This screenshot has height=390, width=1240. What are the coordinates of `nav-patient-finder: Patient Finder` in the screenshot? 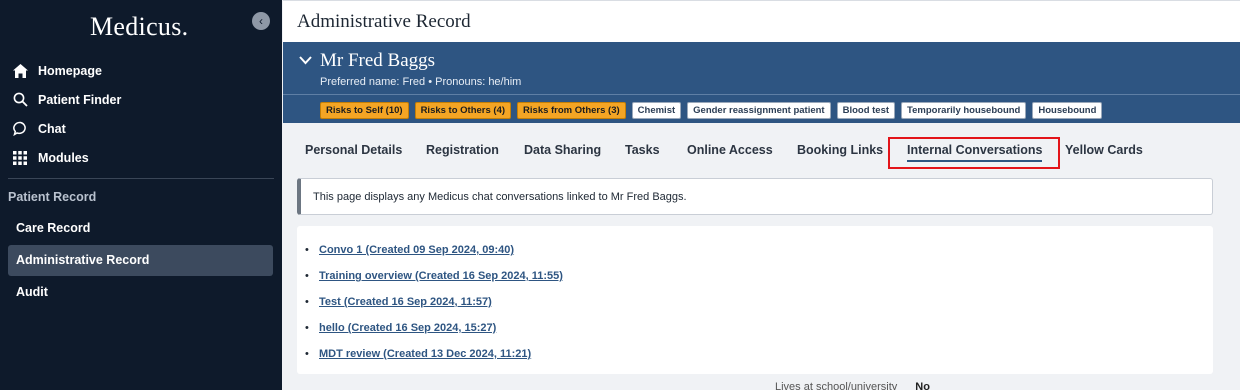 It's located at (141, 99).